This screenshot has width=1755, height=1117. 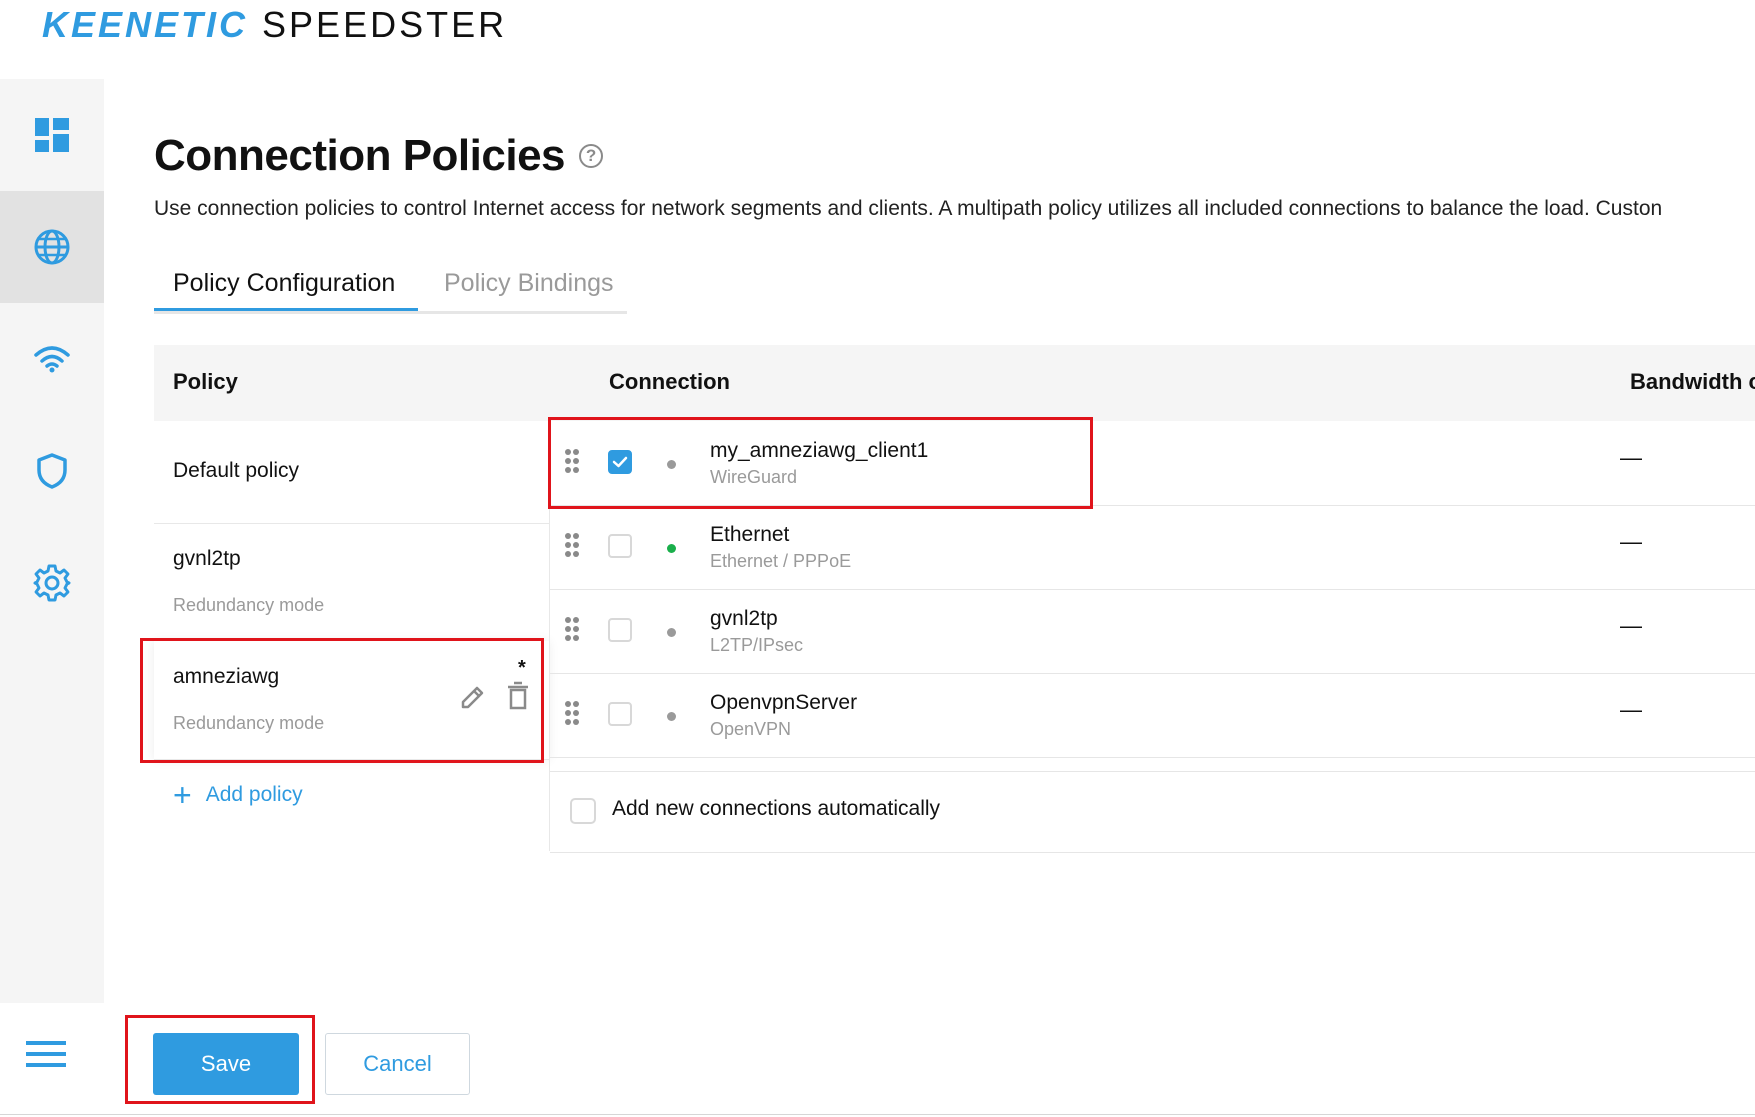 I want to click on policy-name: gvnl2tp, so click(x=207, y=558).